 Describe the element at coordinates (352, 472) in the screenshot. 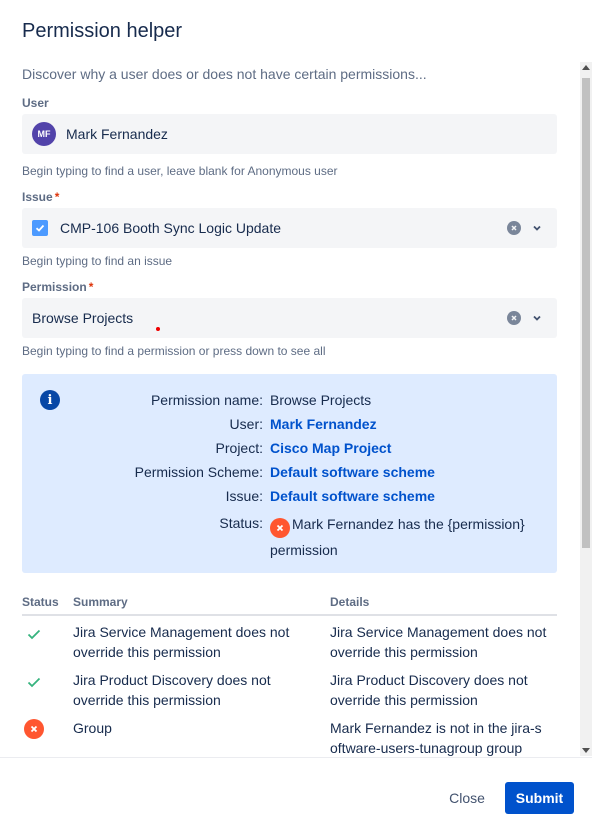

I see `permission-scheme-link: Default software scheme` at that location.